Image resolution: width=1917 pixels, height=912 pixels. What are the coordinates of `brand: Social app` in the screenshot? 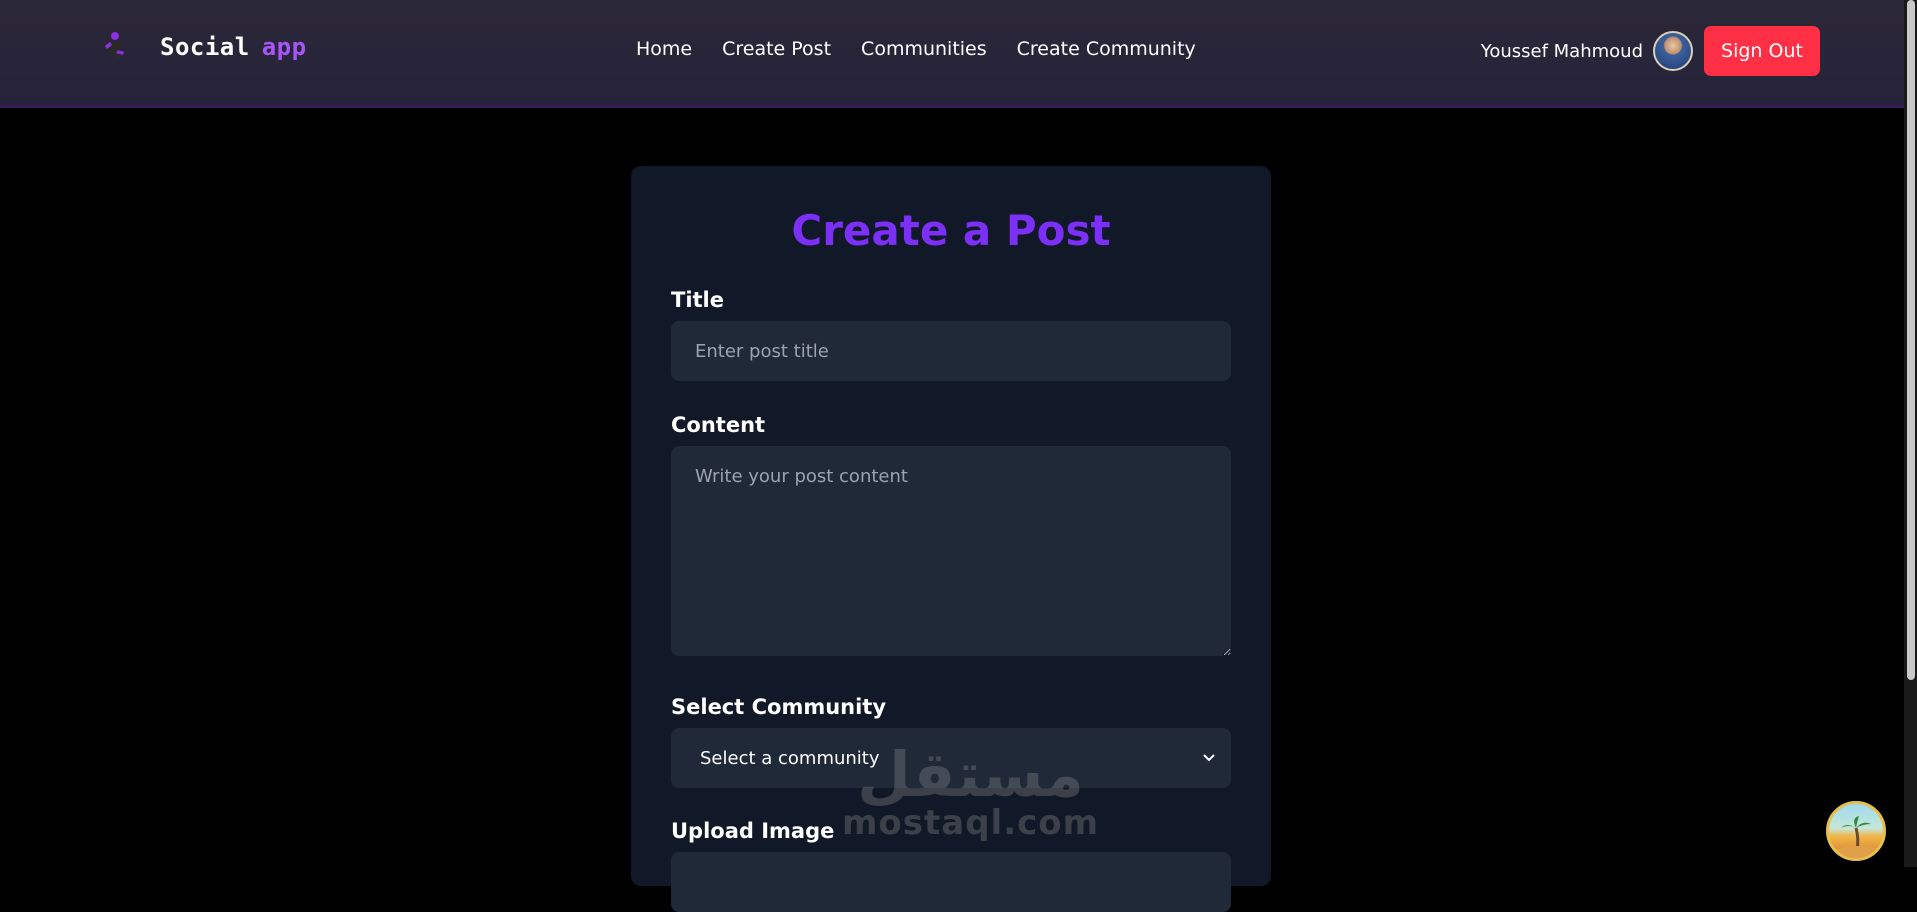 It's located at (202, 47).